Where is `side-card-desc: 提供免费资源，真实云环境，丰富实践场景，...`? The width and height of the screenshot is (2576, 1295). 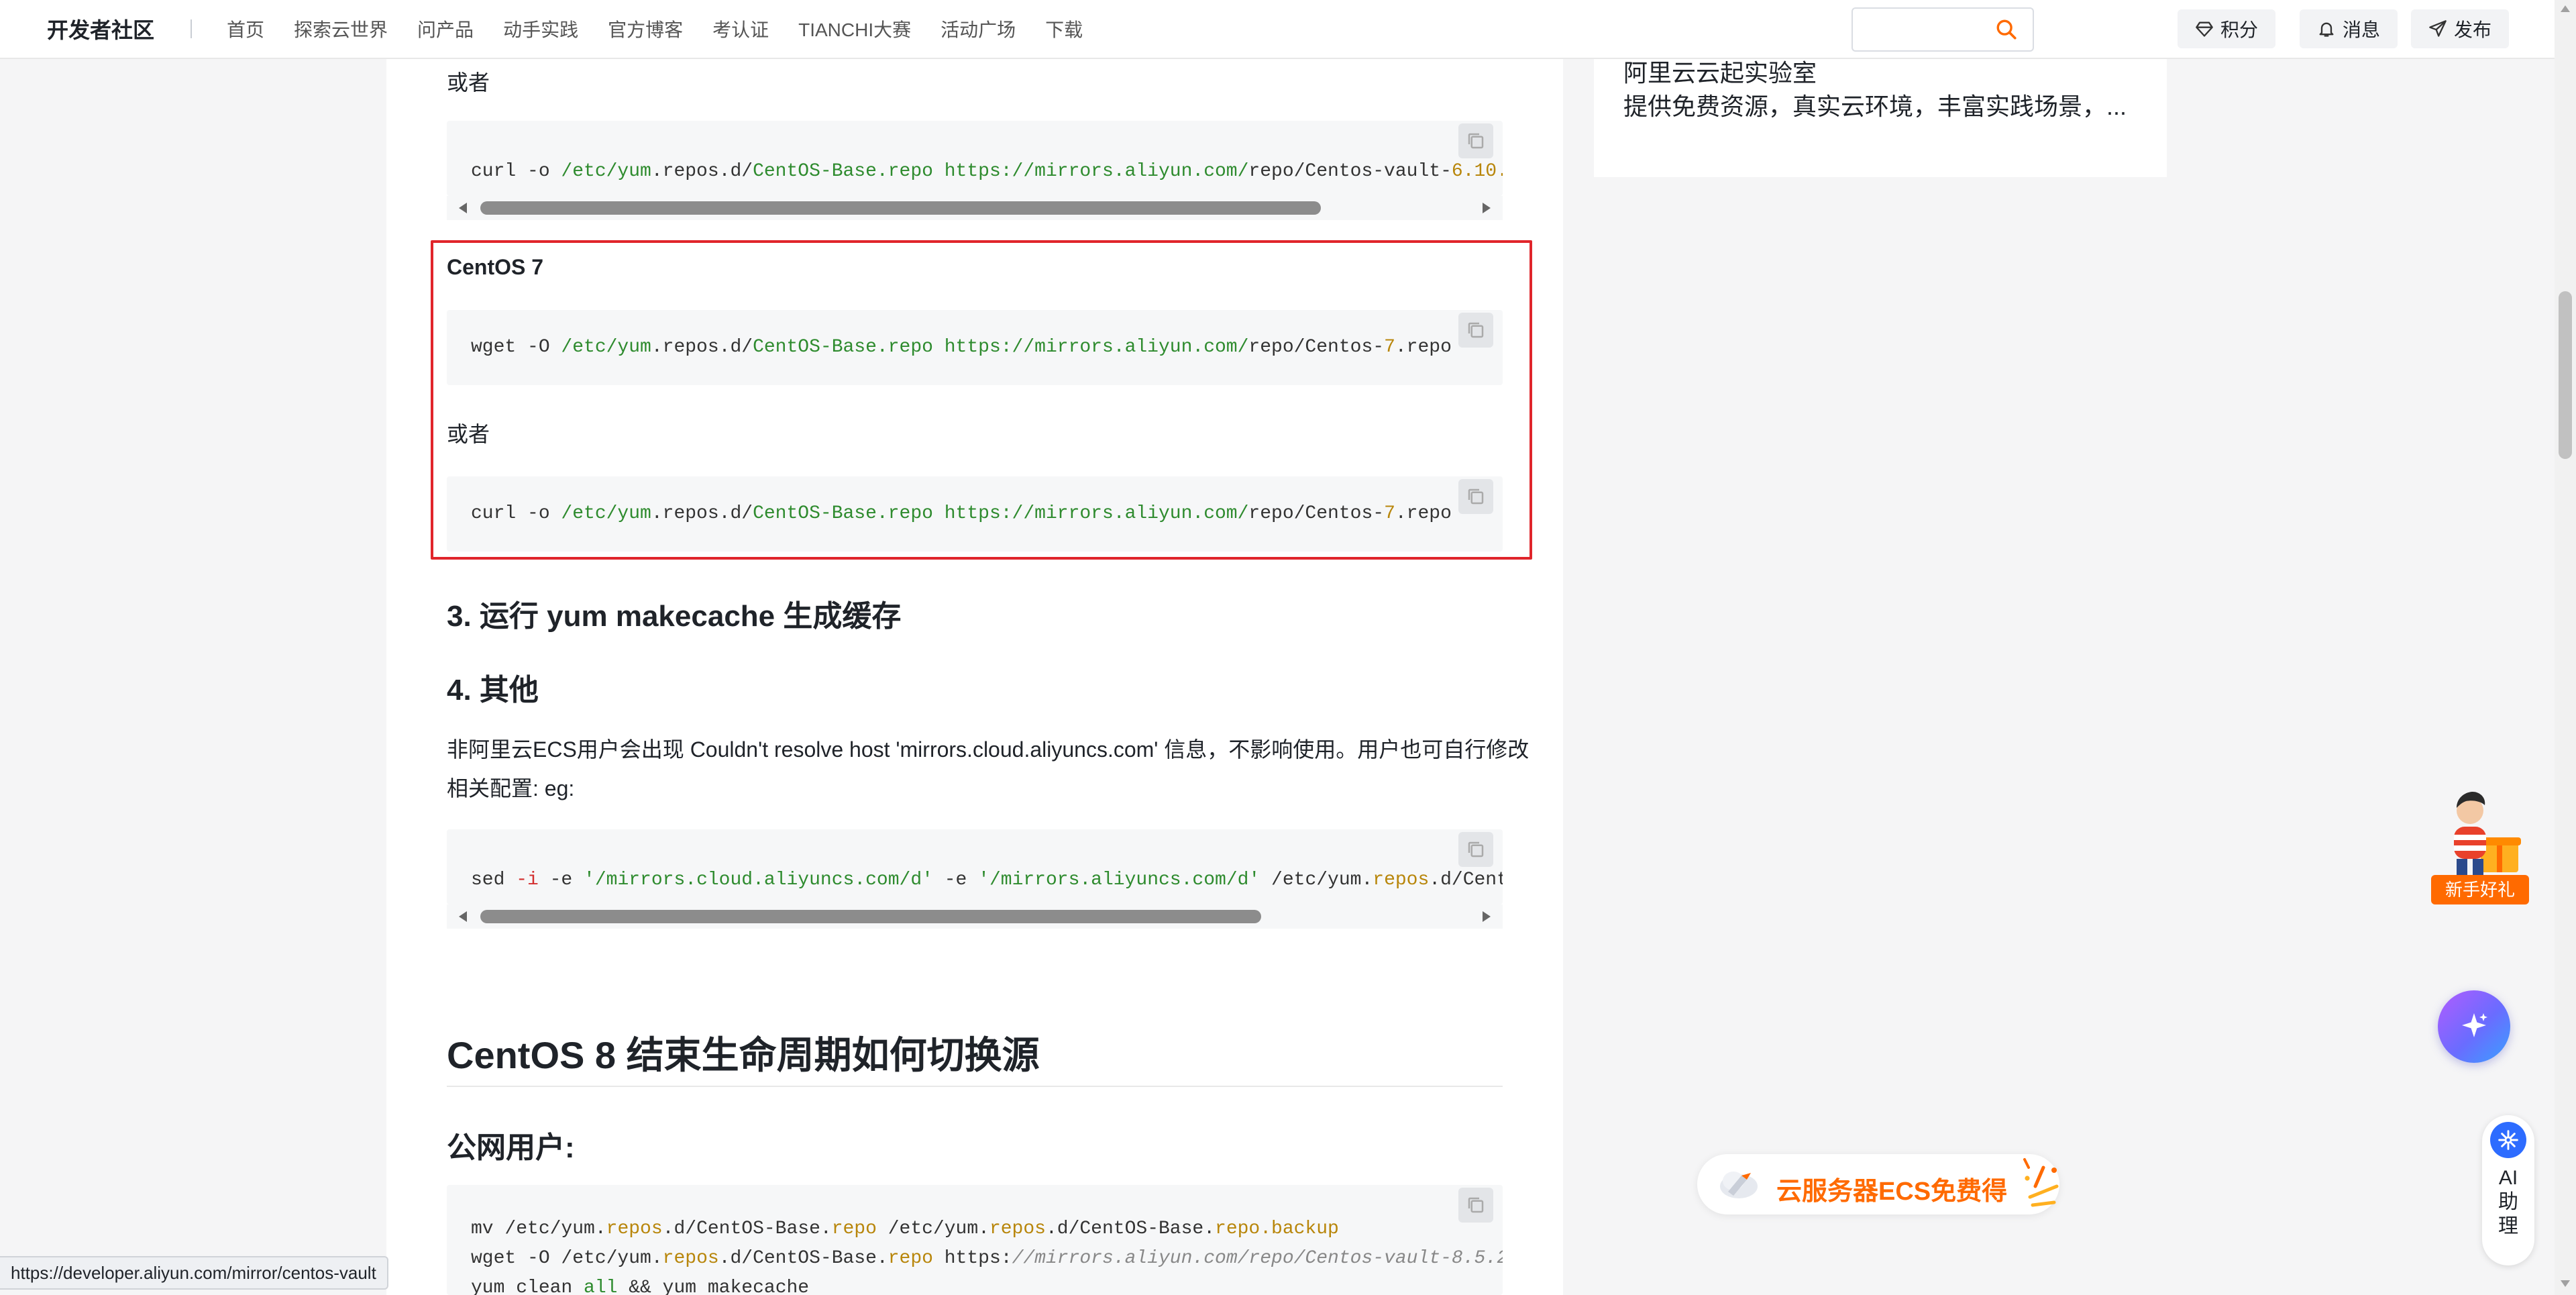 side-card-desc: 提供免费资源，真实云环境，丰富实践场景，... is located at coordinates (1875, 106).